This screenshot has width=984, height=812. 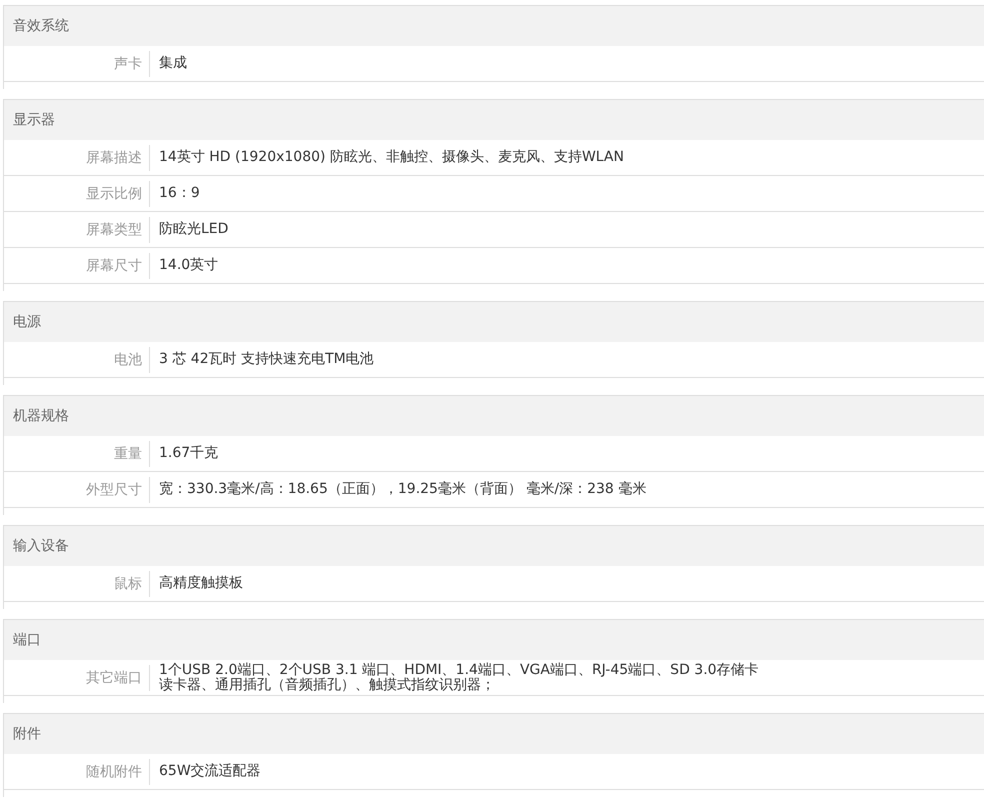 What do you see at coordinates (77, 157) in the screenshot?
I see `spec-label: 屏幕描述` at bounding box center [77, 157].